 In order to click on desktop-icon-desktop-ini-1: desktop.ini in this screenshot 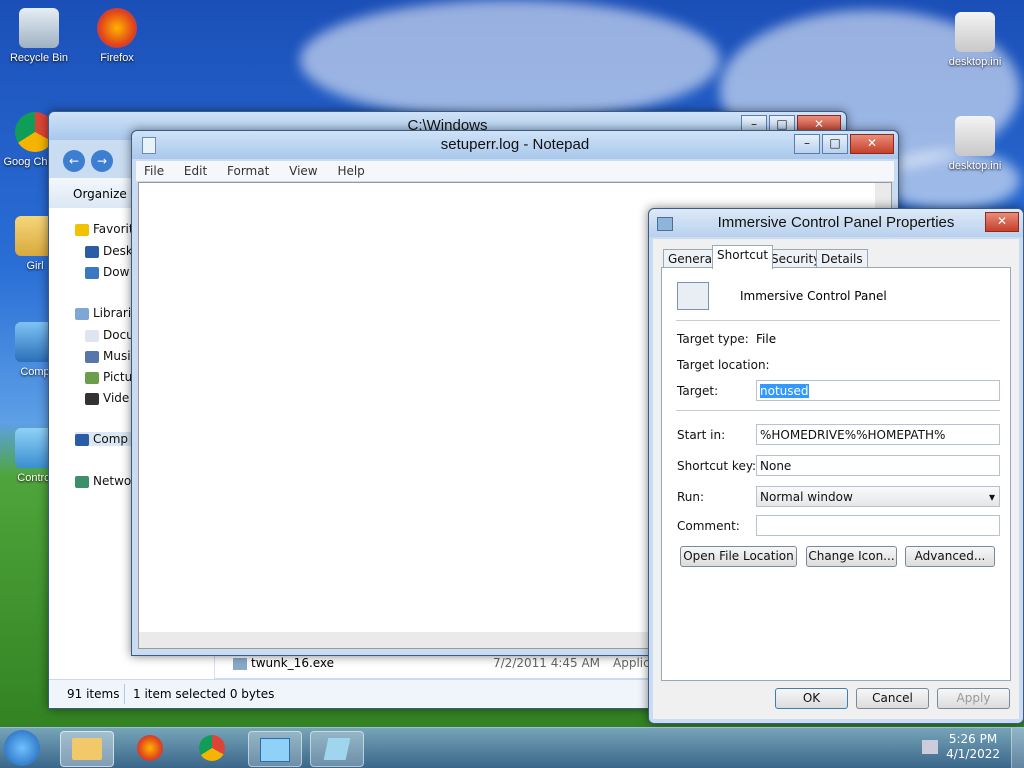, I will do `click(975, 40)`.